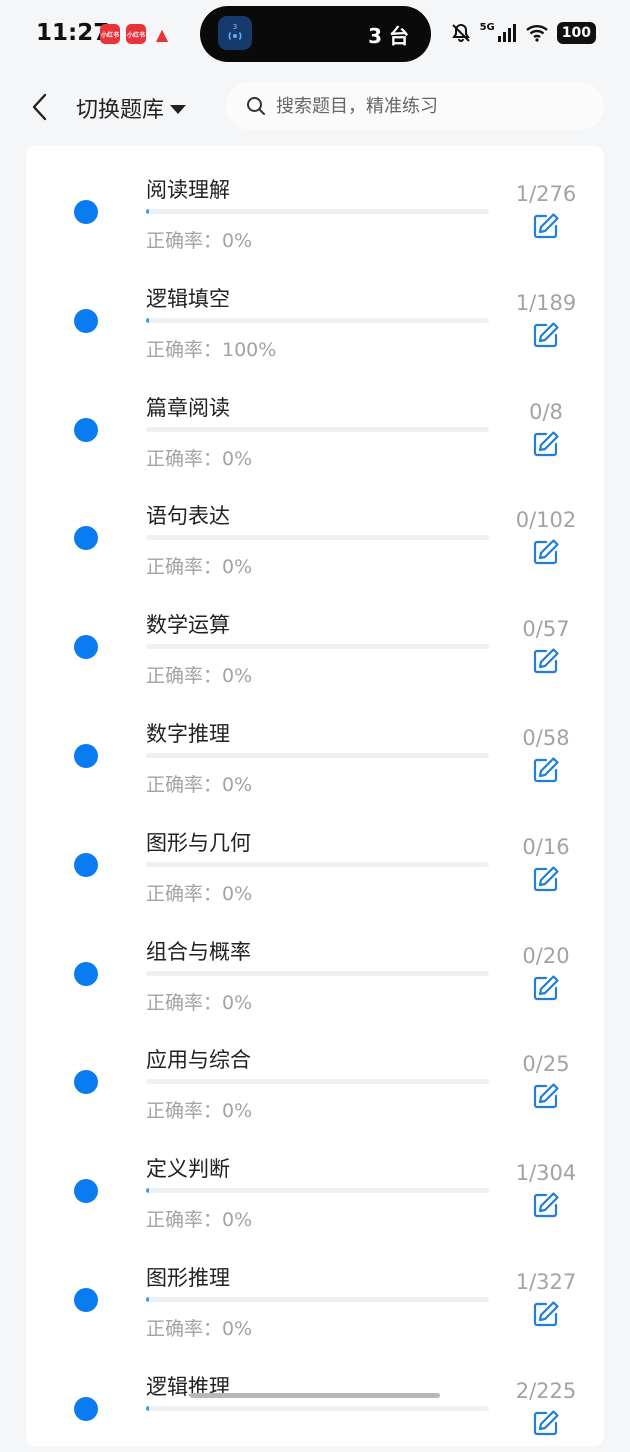 The width and height of the screenshot is (630, 1452). What do you see at coordinates (546, 1390) in the screenshot?
I see `progress-count: 2/225` at bounding box center [546, 1390].